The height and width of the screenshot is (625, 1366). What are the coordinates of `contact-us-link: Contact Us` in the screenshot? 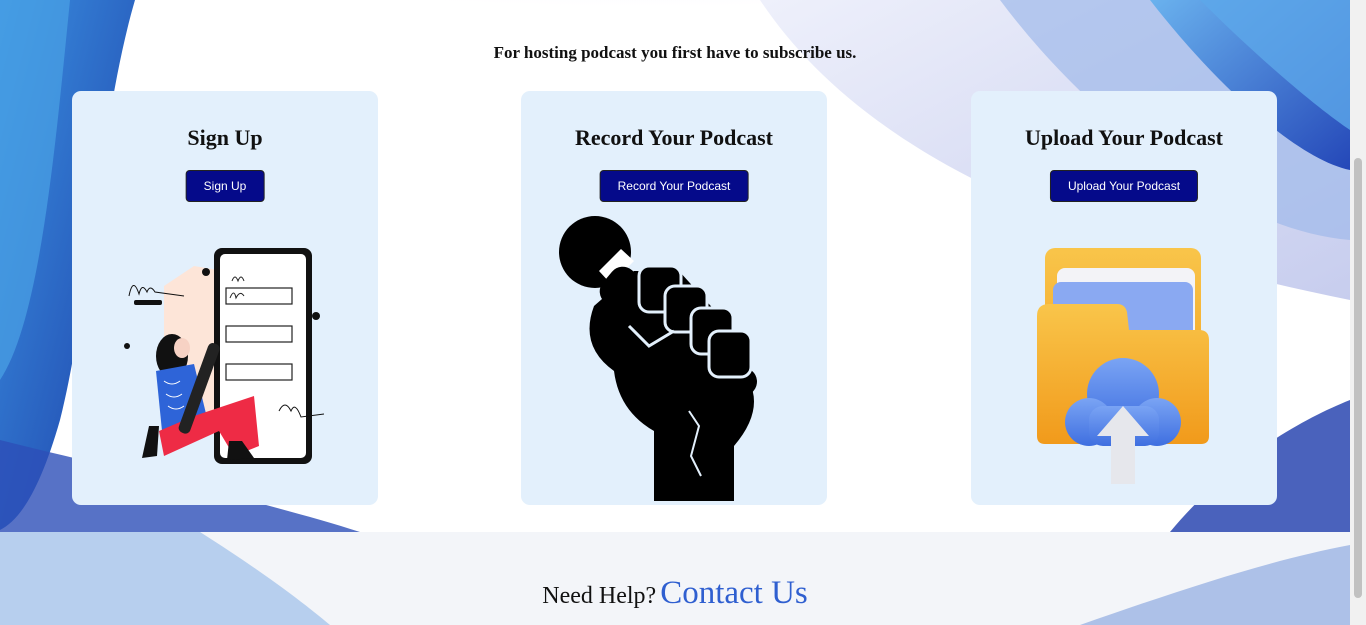 It's located at (734, 593).